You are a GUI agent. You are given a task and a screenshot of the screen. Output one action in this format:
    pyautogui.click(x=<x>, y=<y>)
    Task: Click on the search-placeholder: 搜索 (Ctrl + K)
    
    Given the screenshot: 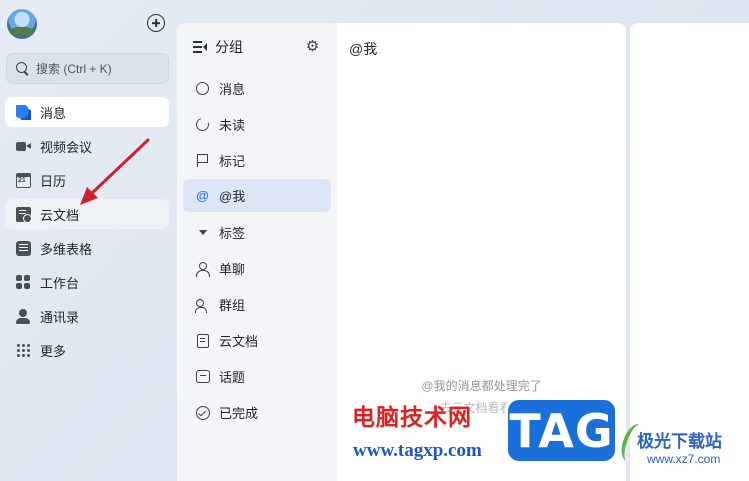 What is the action you would take?
    pyautogui.click(x=74, y=69)
    